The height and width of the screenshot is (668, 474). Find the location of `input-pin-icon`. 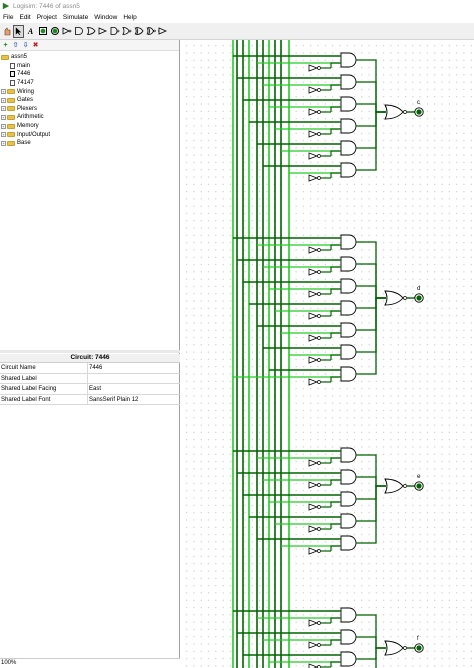

input-pin-icon is located at coordinates (42, 31).